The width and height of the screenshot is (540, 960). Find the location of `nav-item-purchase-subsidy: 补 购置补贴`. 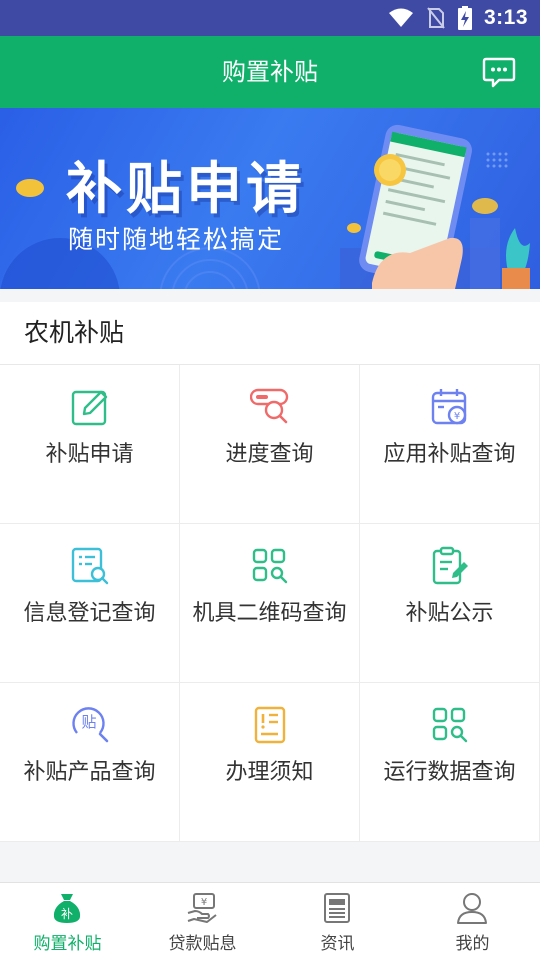

nav-item-purchase-subsidy: 补 购置补贴 is located at coordinates (67, 921).